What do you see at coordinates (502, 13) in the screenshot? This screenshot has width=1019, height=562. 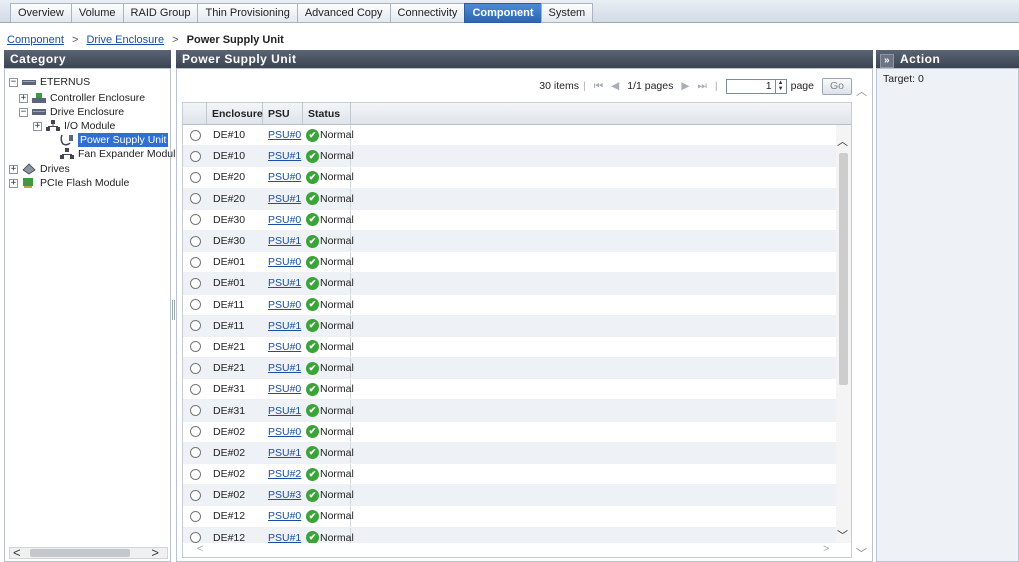 I see `tab-component: Component` at bounding box center [502, 13].